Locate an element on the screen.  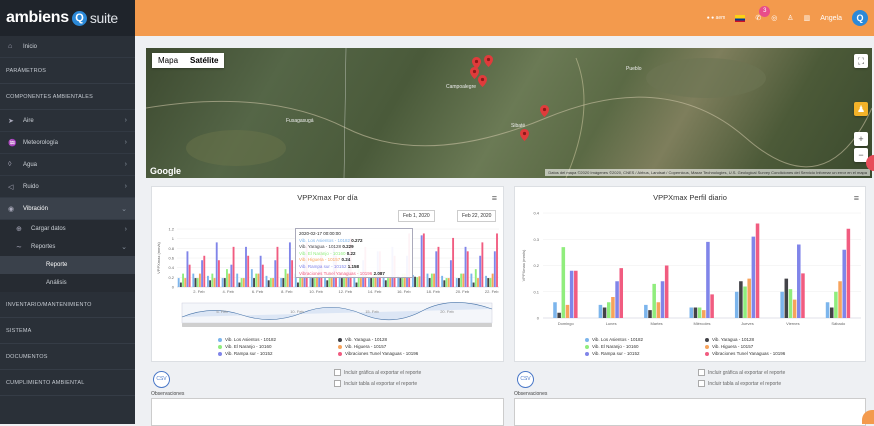
colombia-flag-icon is located at coordinates (740, 18).